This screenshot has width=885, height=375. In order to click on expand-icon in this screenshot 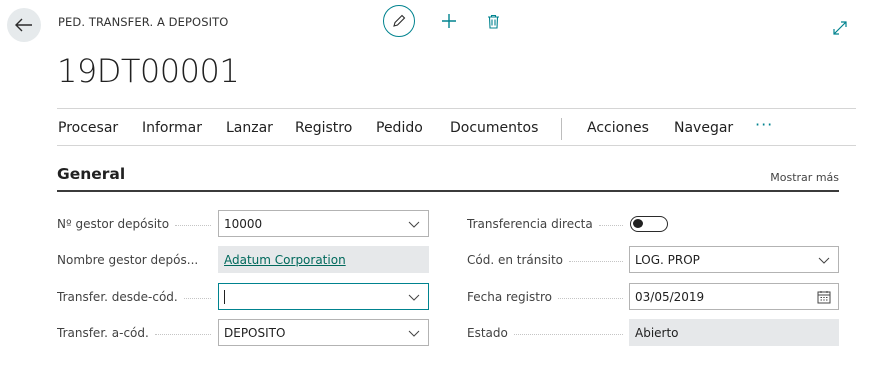, I will do `click(840, 28)`.